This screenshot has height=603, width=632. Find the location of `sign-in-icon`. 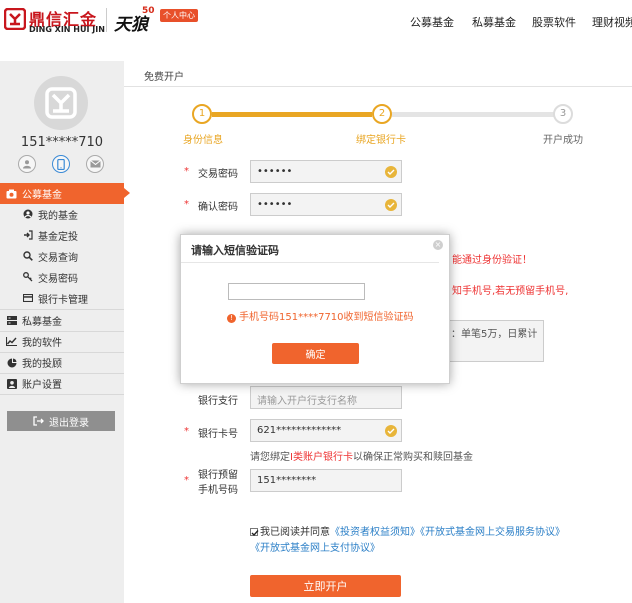

sign-in-icon is located at coordinates (27, 235).